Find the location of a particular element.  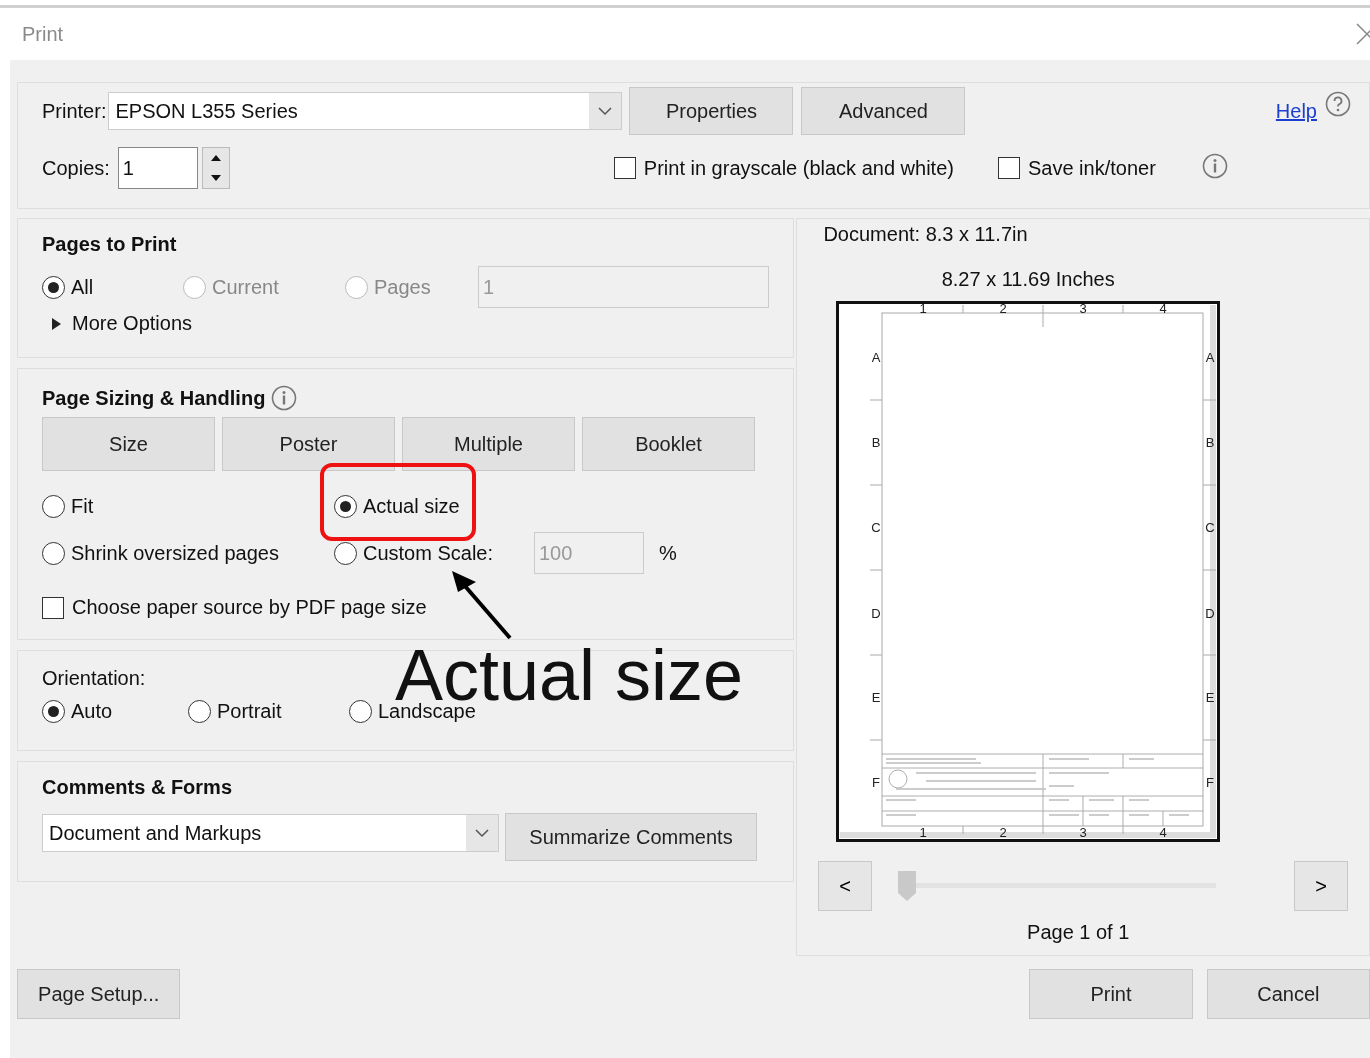

properties-button: Properties is located at coordinates (711, 111).